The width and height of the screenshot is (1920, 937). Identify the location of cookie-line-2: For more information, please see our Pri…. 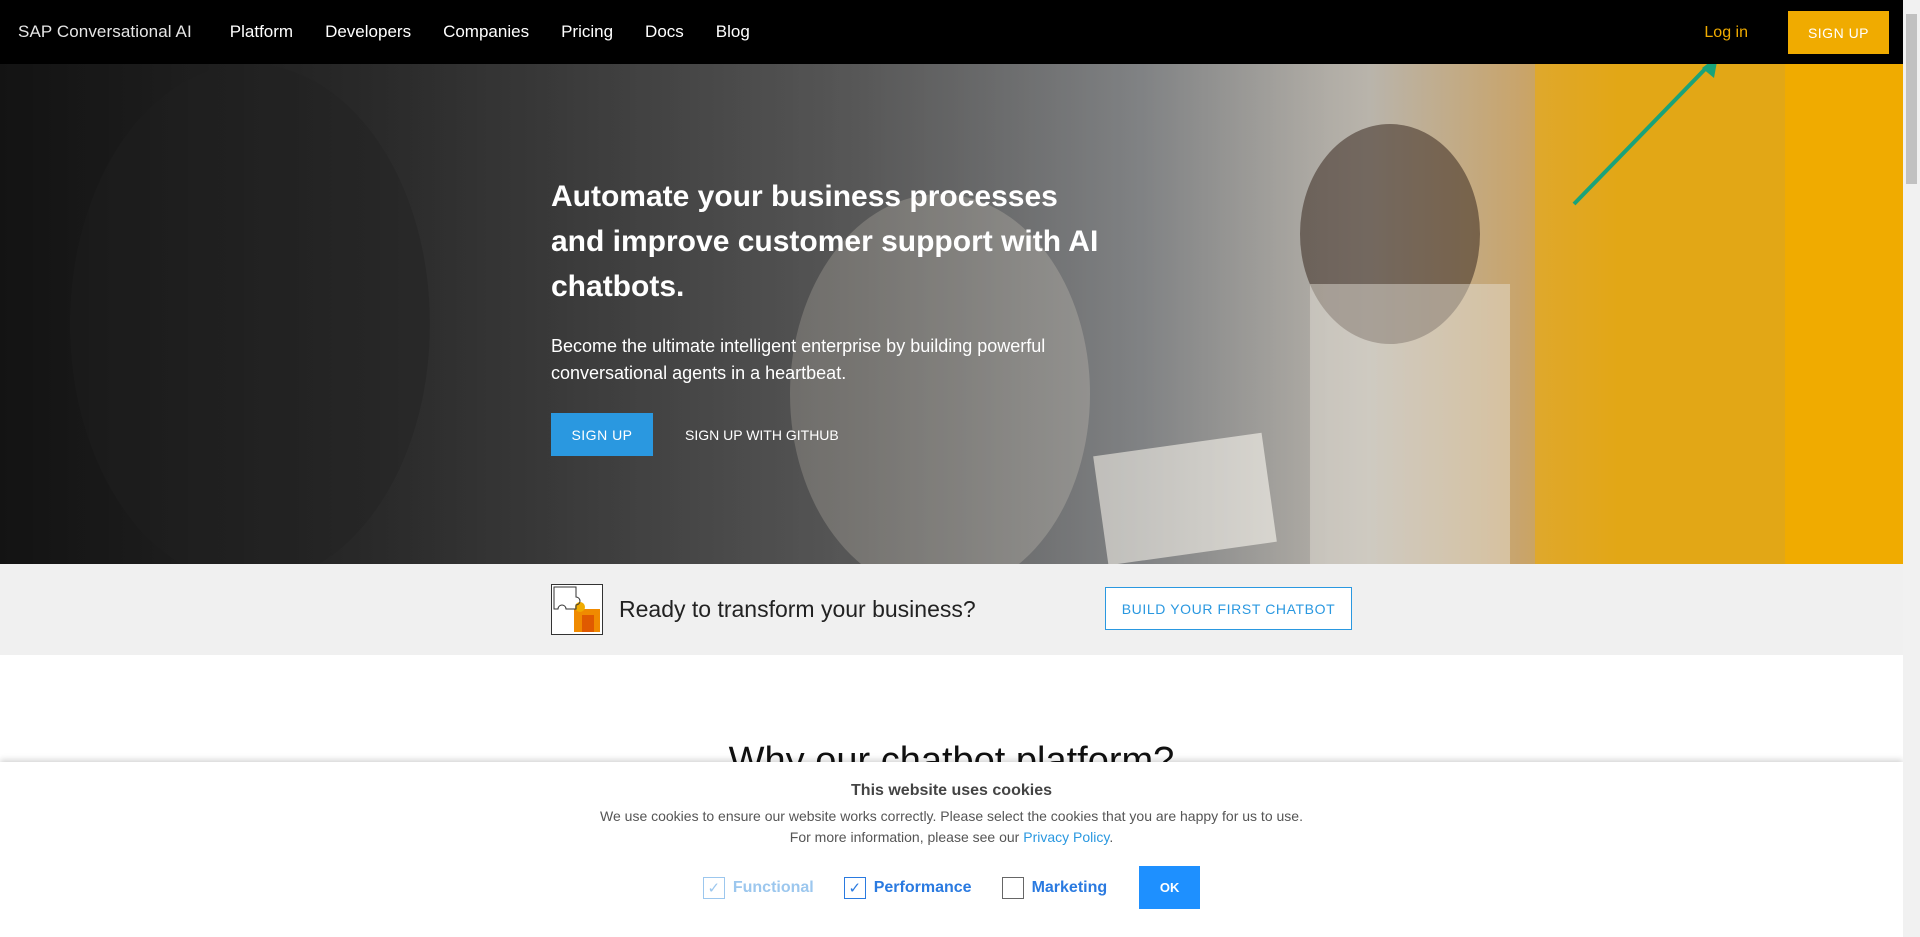
(951, 837).